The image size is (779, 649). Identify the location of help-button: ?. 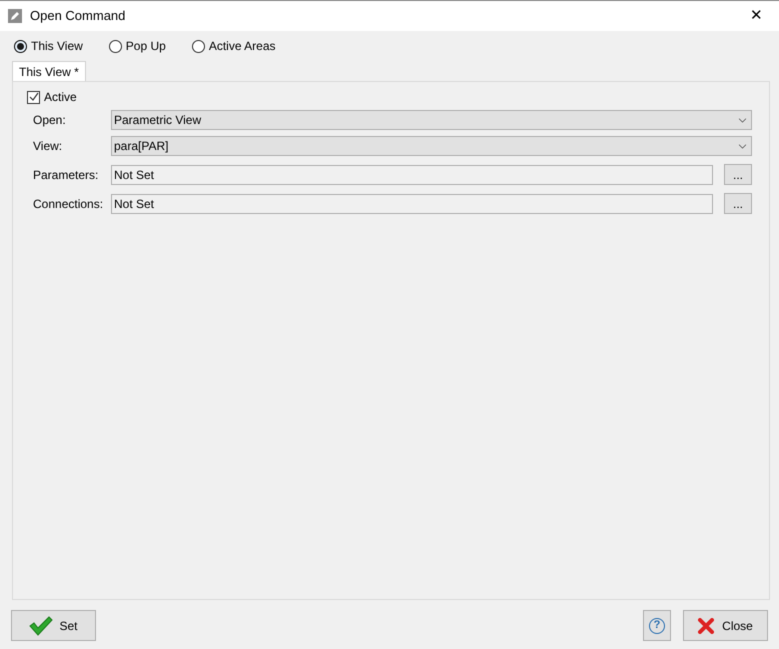
(657, 625).